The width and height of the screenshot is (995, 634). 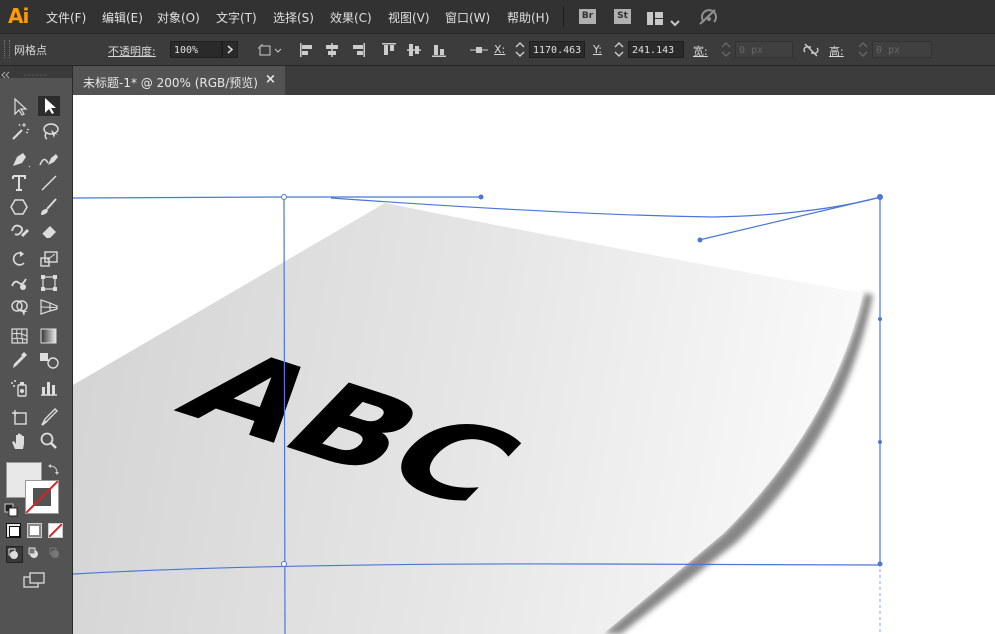 I want to click on stock-button: St, so click(x=622, y=16).